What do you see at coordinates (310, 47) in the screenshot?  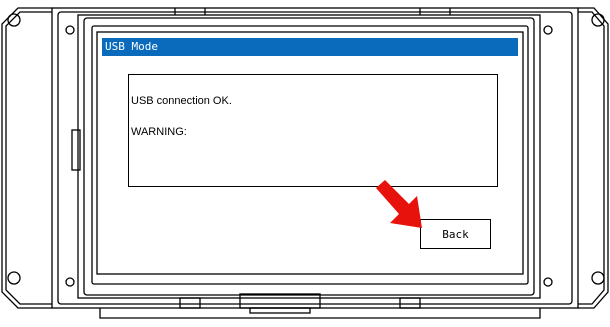 I see `window-titlebar: USB Mode` at bounding box center [310, 47].